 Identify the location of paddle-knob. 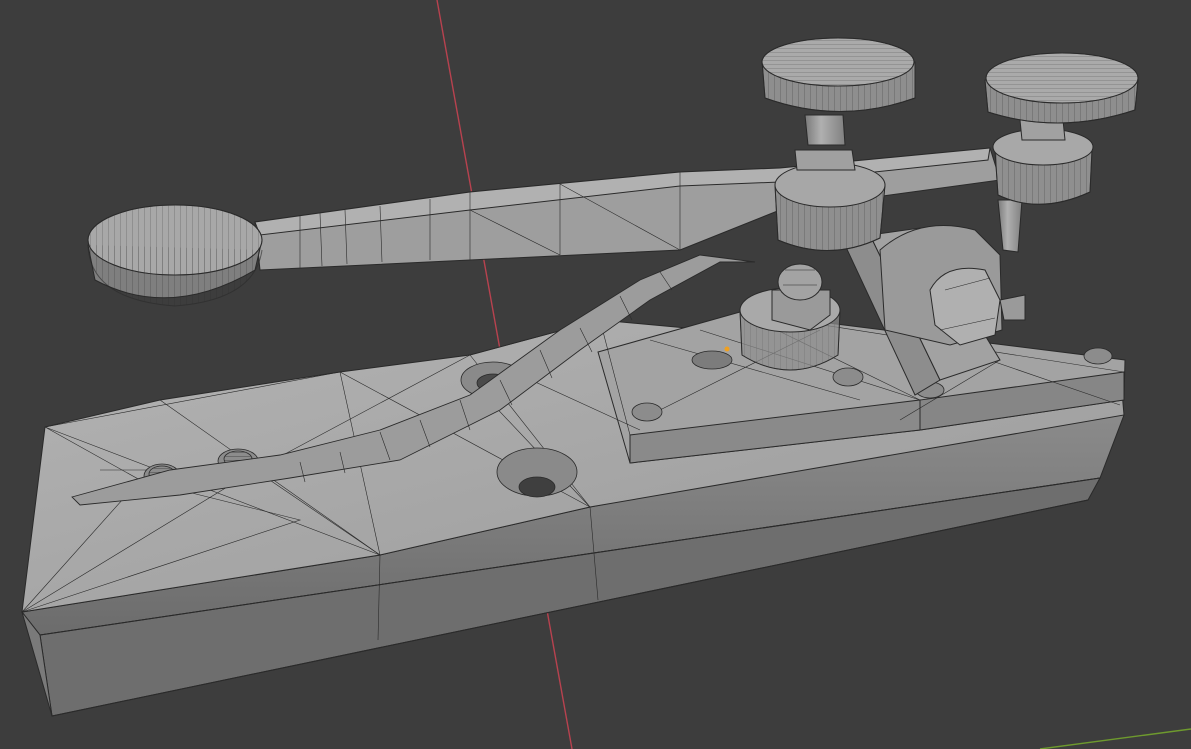
(175, 255).